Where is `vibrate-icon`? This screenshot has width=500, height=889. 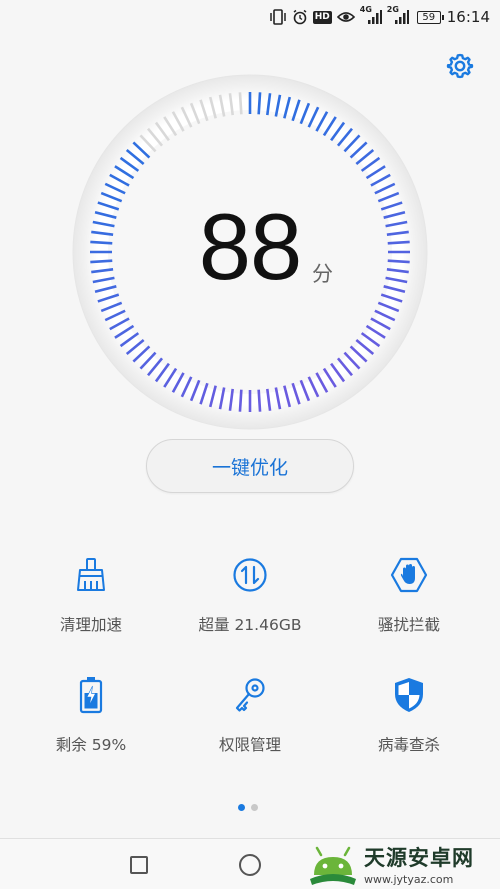 vibrate-icon is located at coordinates (278, 17).